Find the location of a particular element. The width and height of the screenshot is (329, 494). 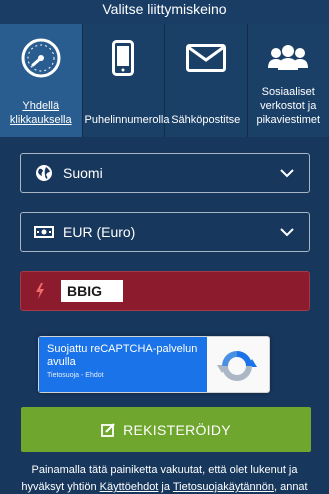

register-label: REKISTERÖIDY is located at coordinates (177, 429).